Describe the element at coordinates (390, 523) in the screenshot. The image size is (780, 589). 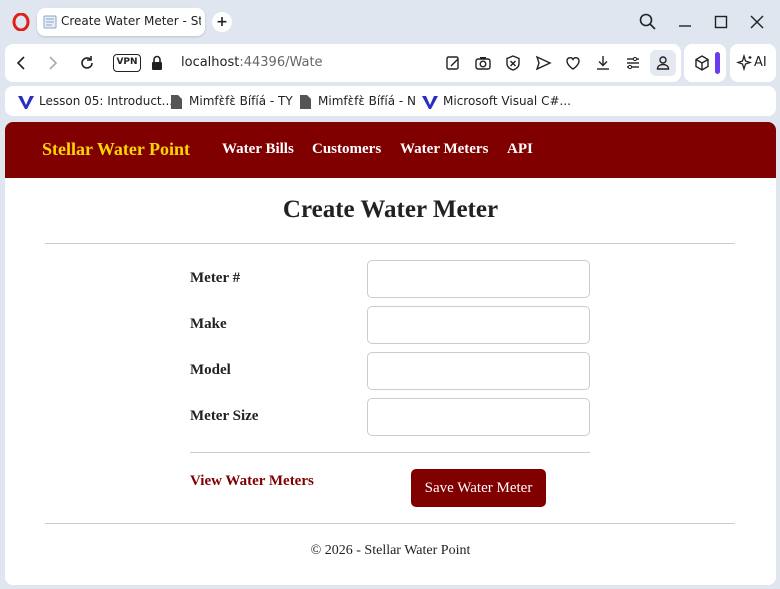
I see `footer-divider` at that location.